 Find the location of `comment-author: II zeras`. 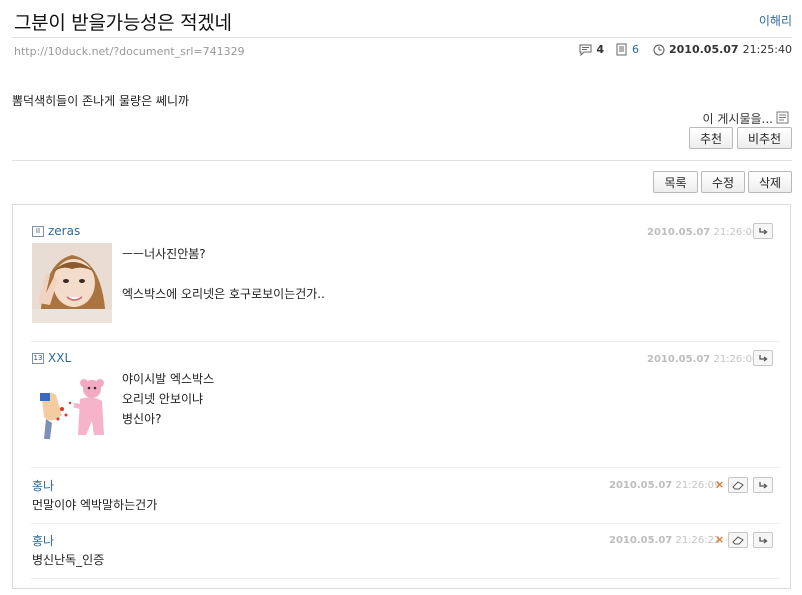

comment-author: II zeras is located at coordinates (56, 231).